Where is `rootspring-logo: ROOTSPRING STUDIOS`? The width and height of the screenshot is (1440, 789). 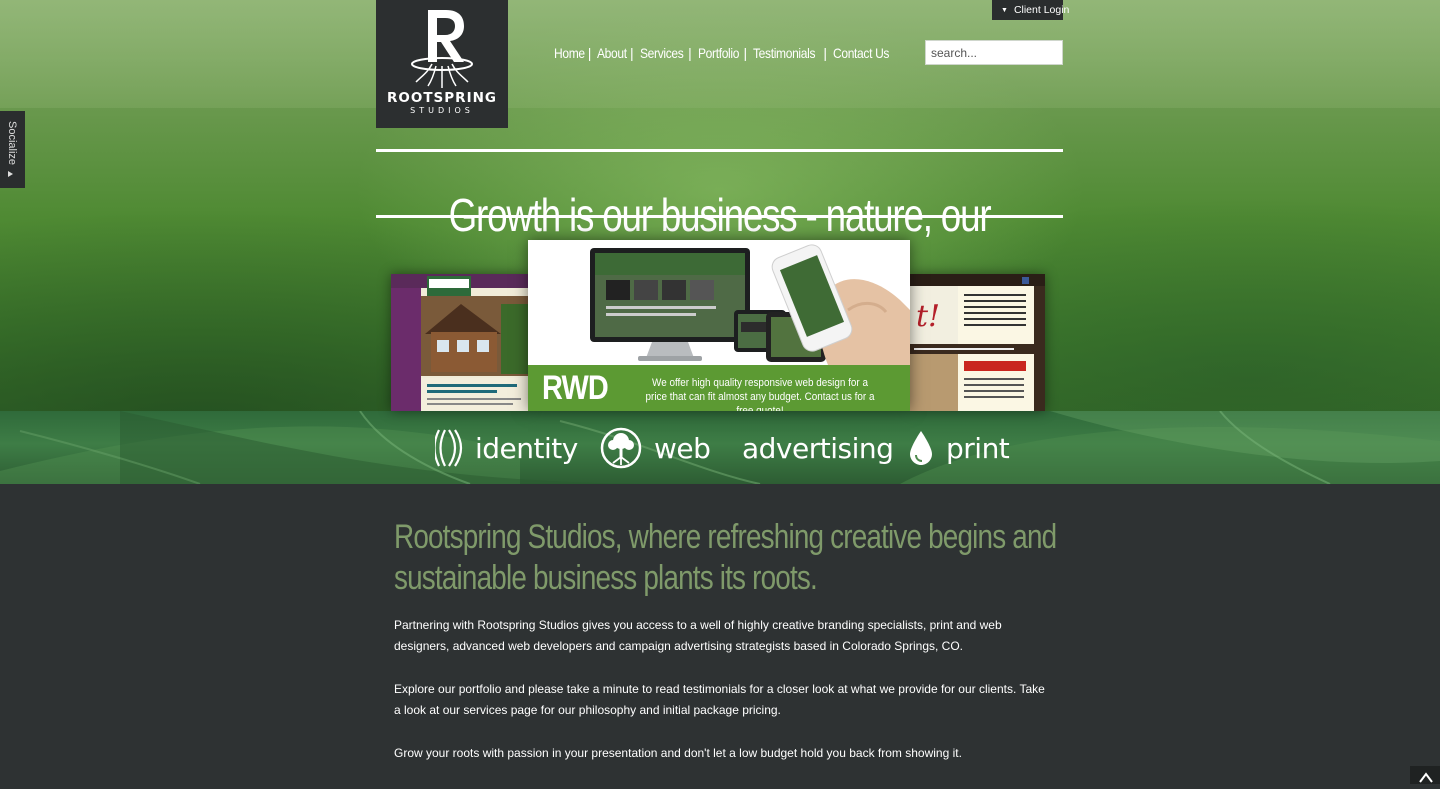 rootspring-logo: ROOTSPRING STUDIOS is located at coordinates (442, 64).